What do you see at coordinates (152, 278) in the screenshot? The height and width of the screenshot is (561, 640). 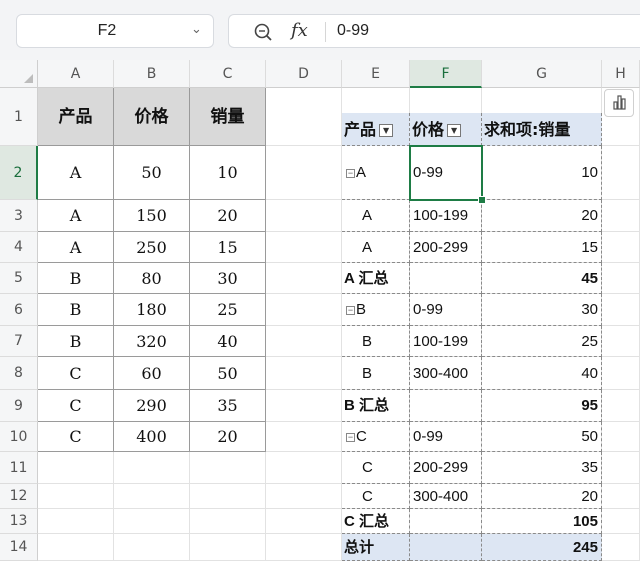 I see `source-data-cell: 80` at bounding box center [152, 278].